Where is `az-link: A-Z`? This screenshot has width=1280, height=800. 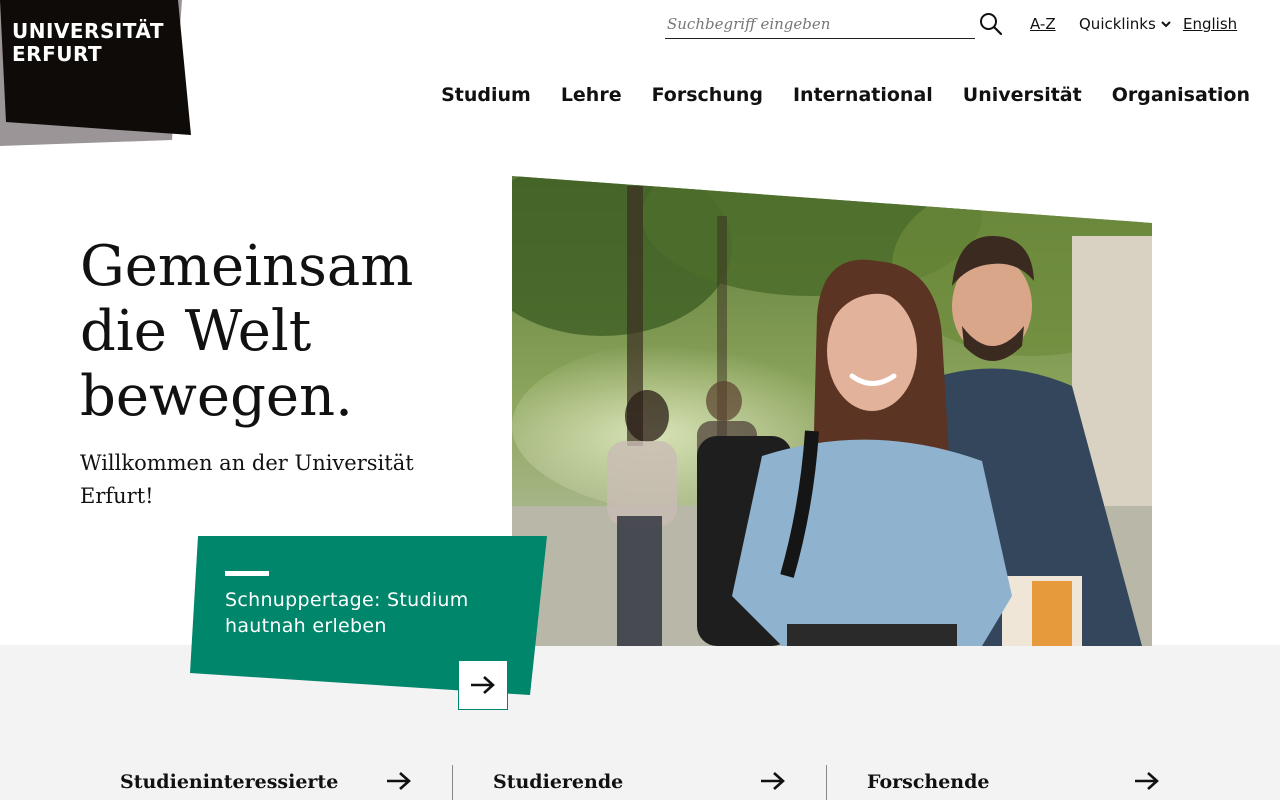
az-link: A-Z is located at coordinates (1043, 24).